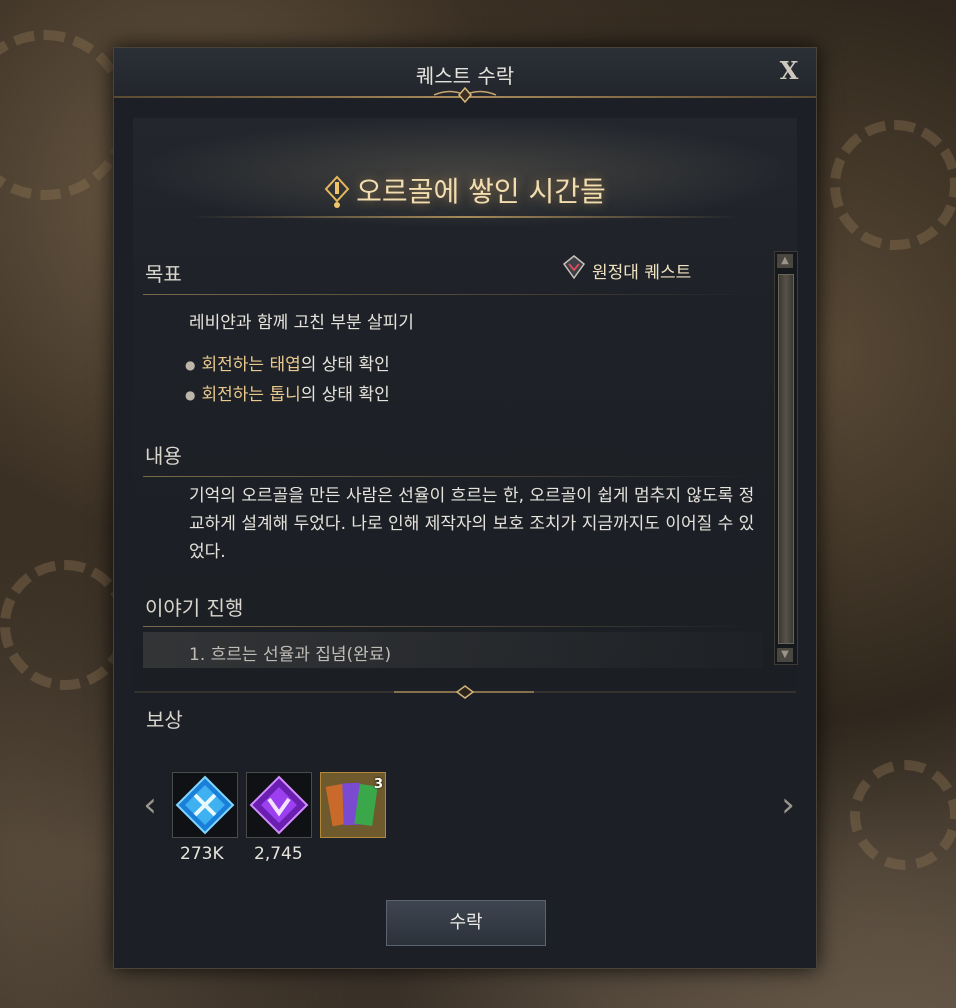 This screenshot has height=1008, width=956. Describe the element at coordinates (287, 395) in the screenshot. I see `objective-item: ● 회전하는 톱니의 상태 확인` at that location.